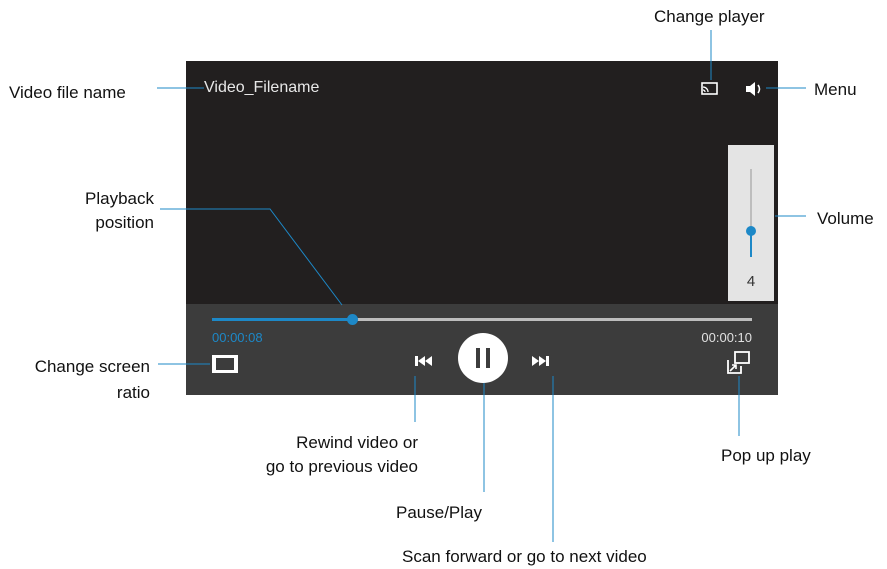 The height and width of the screenshot is (569, 887). Describe the element at coordinates (67, 92) in the screenshot. I see `label-video-file-name: Video file name` at that location.